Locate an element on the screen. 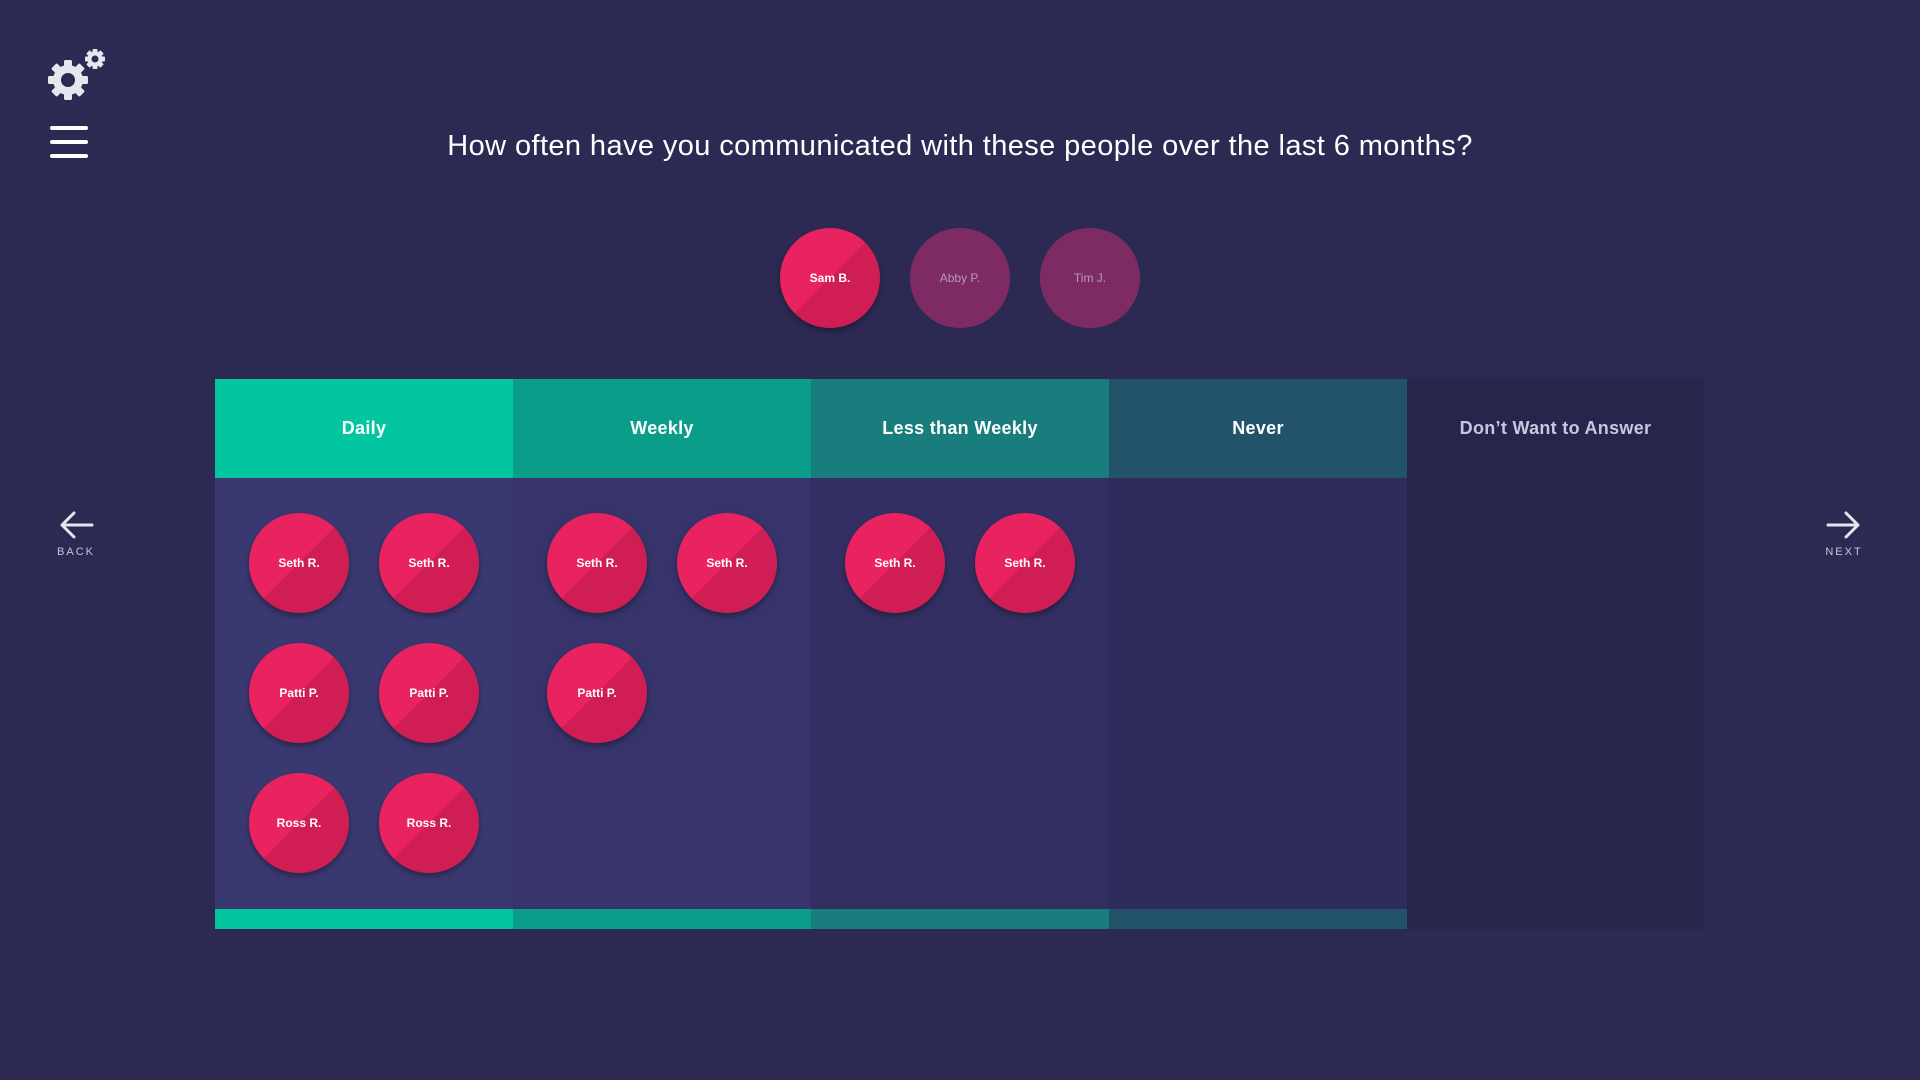  column-footer-dont-want-to-answer is located at coordinates (1555, 919).